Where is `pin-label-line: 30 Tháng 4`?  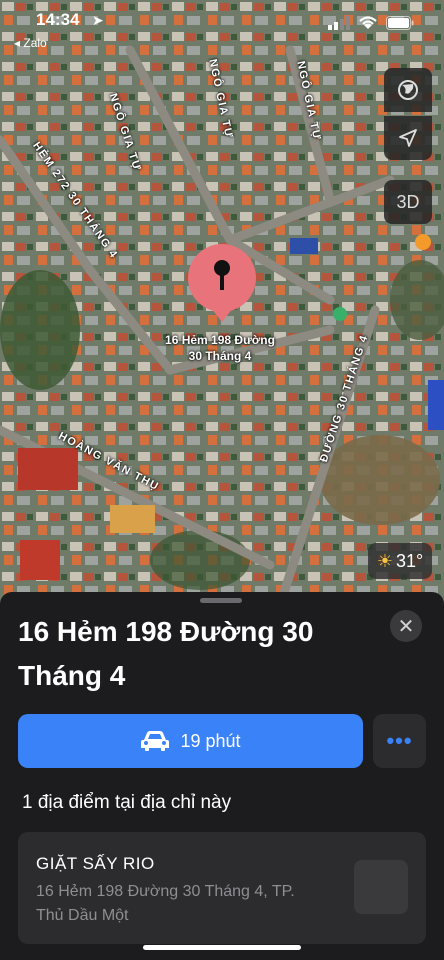 pin-label-line: 30 Tháng 4 is located at coordinates (220, 356).